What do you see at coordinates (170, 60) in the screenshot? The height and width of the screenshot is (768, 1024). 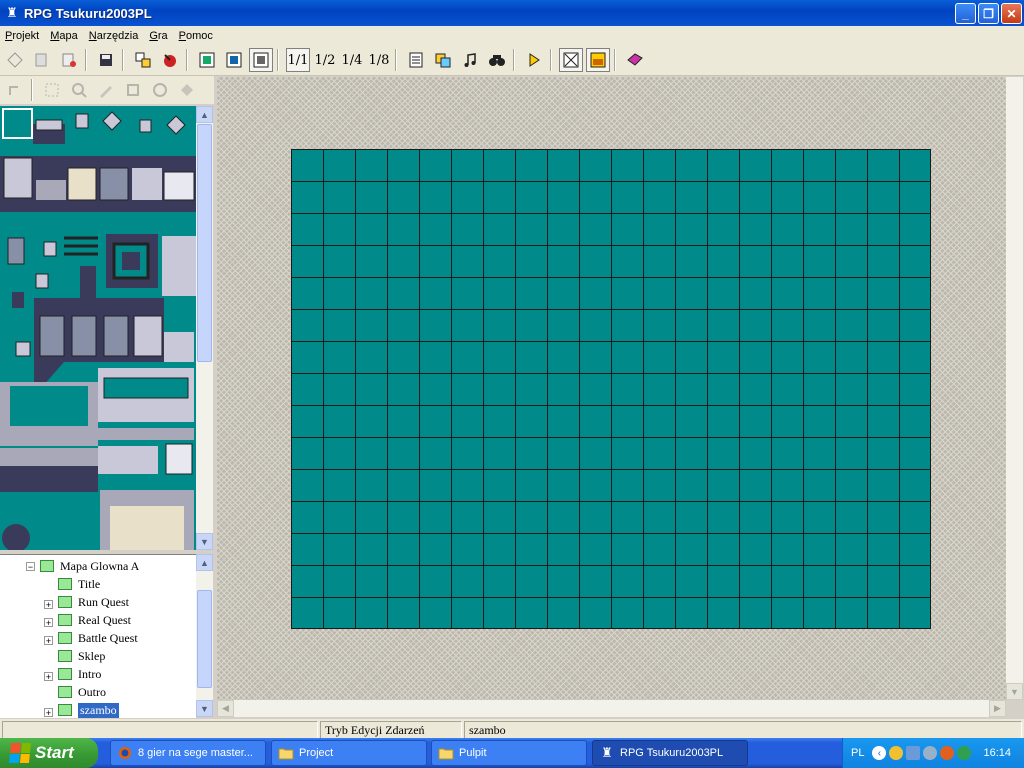 I see `undo-icon` at bounding box center [170, 60].